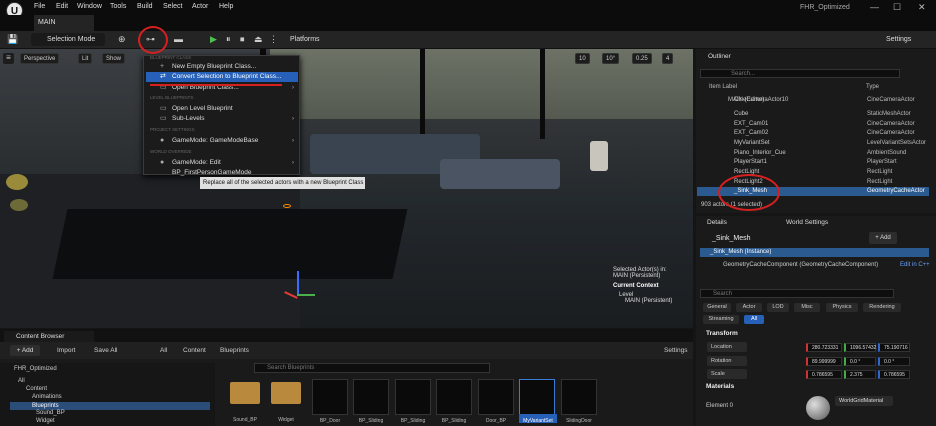 This screenshot has width=936, height=426. I want to click on show-button: Show, so click(114, 58).